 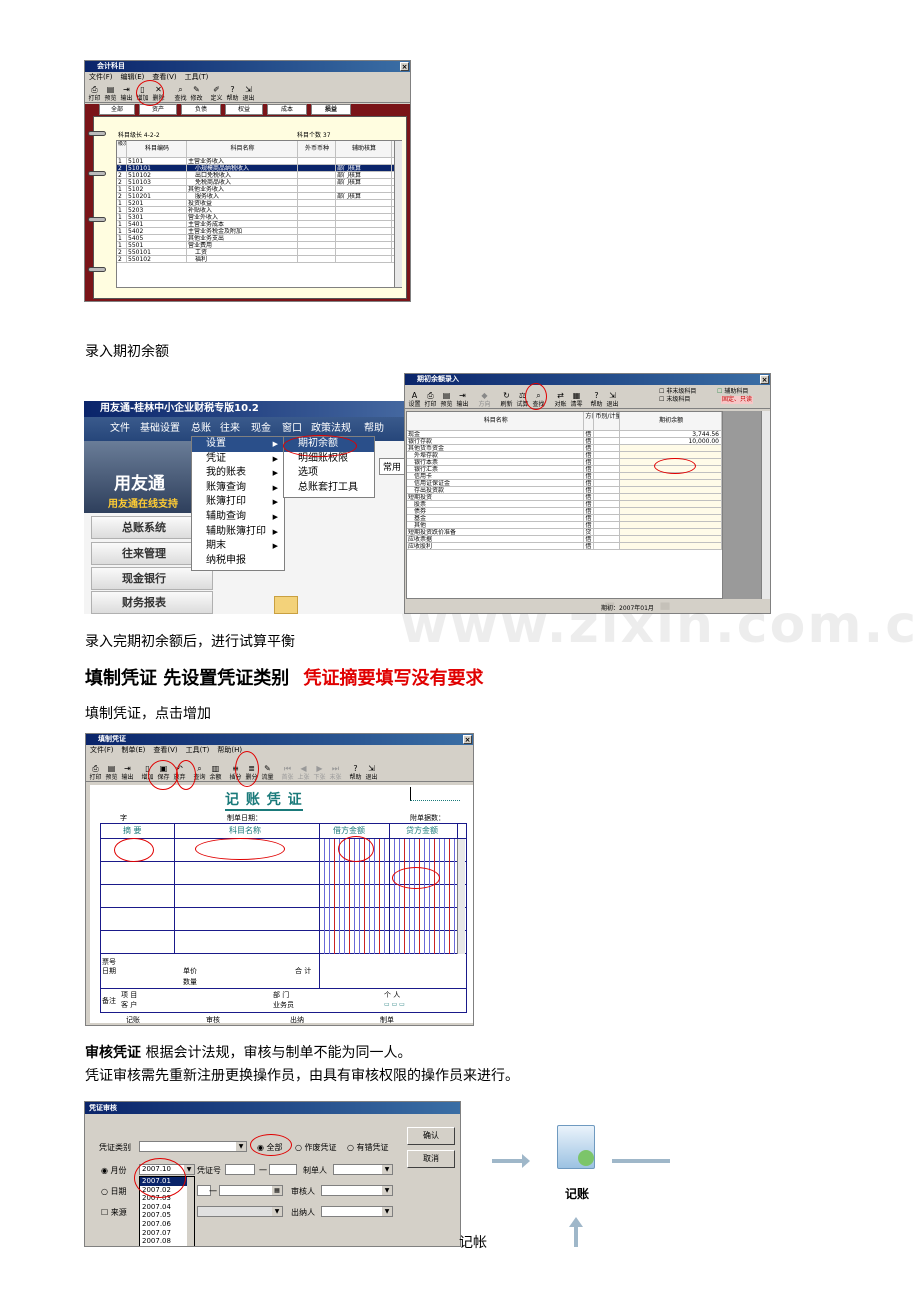 I want to click on table-row: 1 5402 主营业务税金及附加, so click(x=259, y=231).